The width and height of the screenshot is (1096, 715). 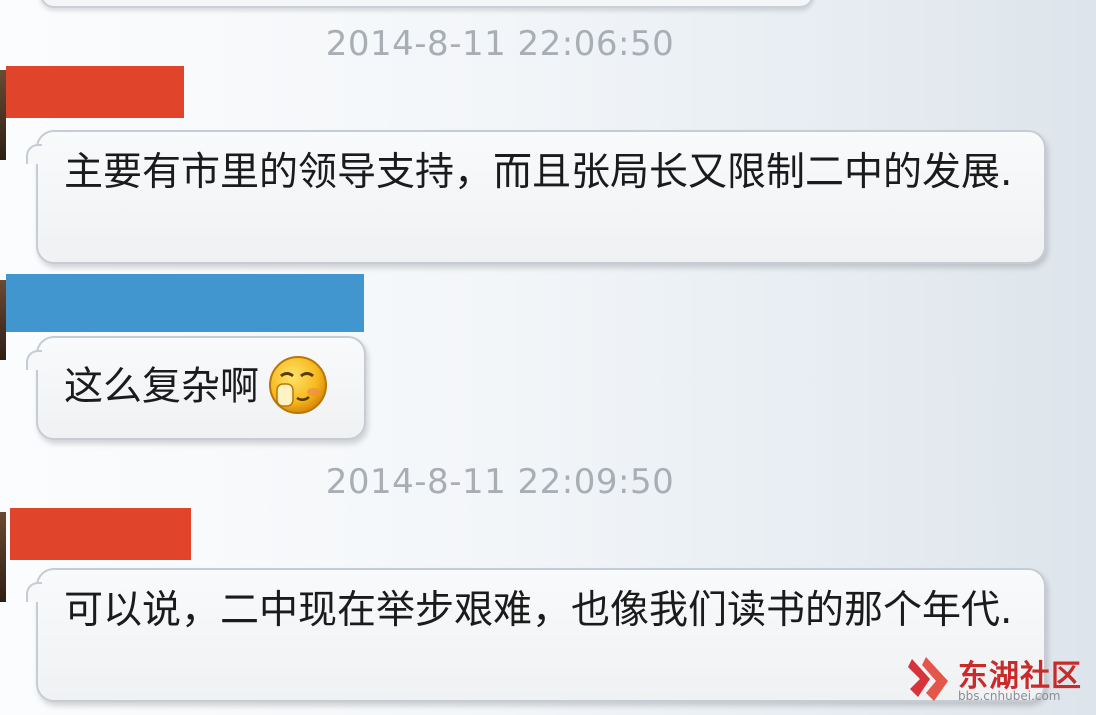 I want to click on watermark: 东湖社区 bbs.cnhubei.com, so click(x=998, y=680).